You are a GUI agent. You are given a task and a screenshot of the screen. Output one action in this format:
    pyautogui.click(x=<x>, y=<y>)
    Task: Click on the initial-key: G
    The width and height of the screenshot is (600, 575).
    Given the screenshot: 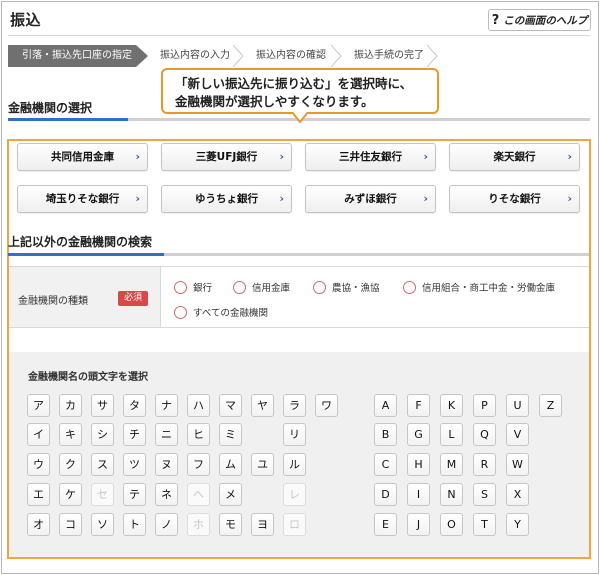 What is the action you would take?
    pyautogui.click(x=418, y=434)
    